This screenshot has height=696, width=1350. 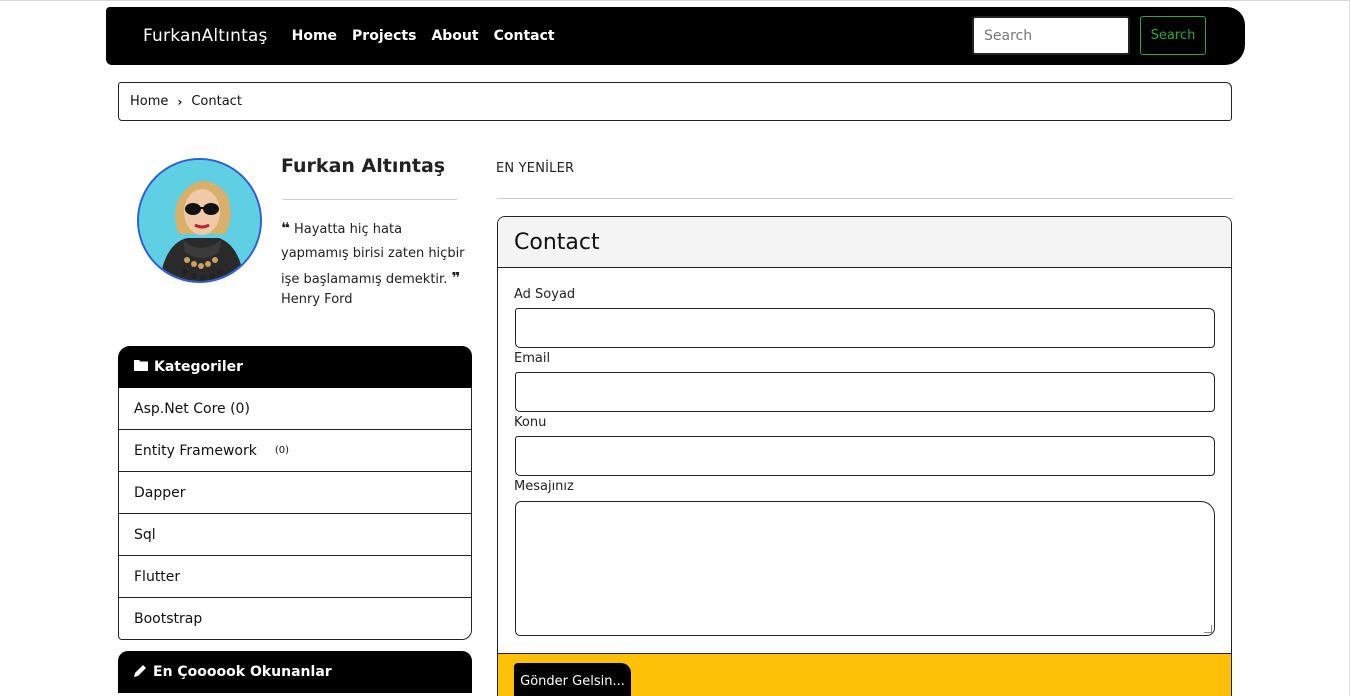 What do you see at coordinates (675, 0) in the screenshot?
I see `page-top-border` at bounding box center [675, 0].